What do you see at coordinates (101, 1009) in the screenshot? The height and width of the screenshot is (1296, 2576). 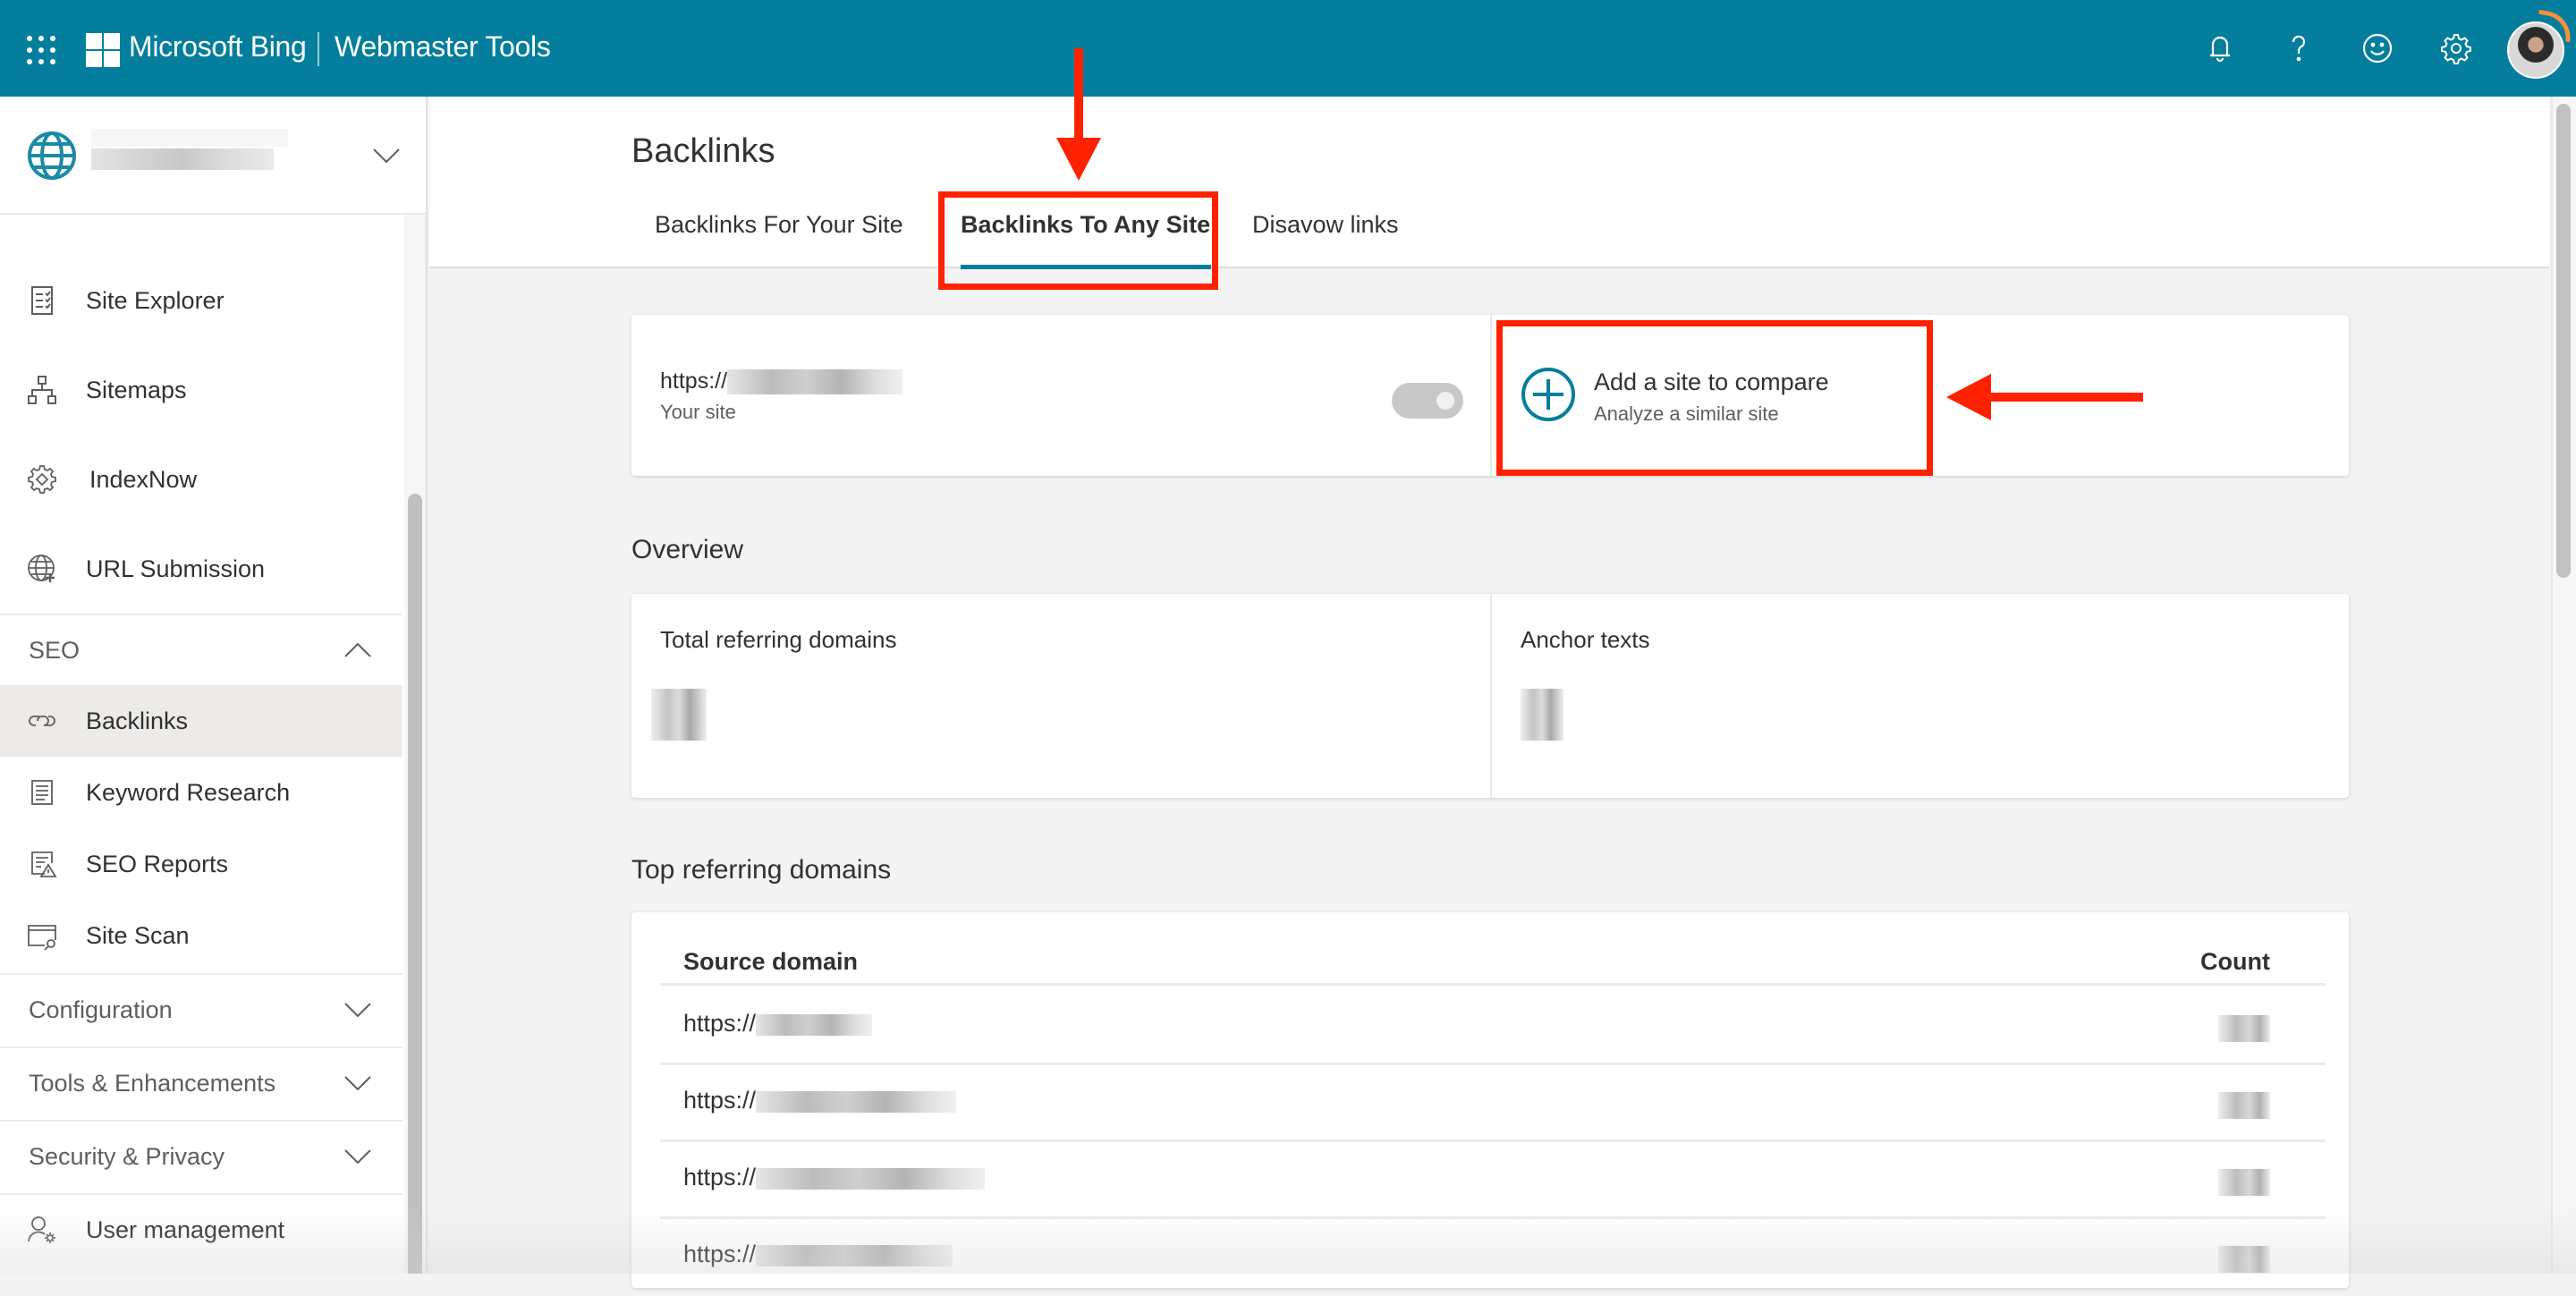 I see `section-label: Configuration` at bounding box center [101, 1009].